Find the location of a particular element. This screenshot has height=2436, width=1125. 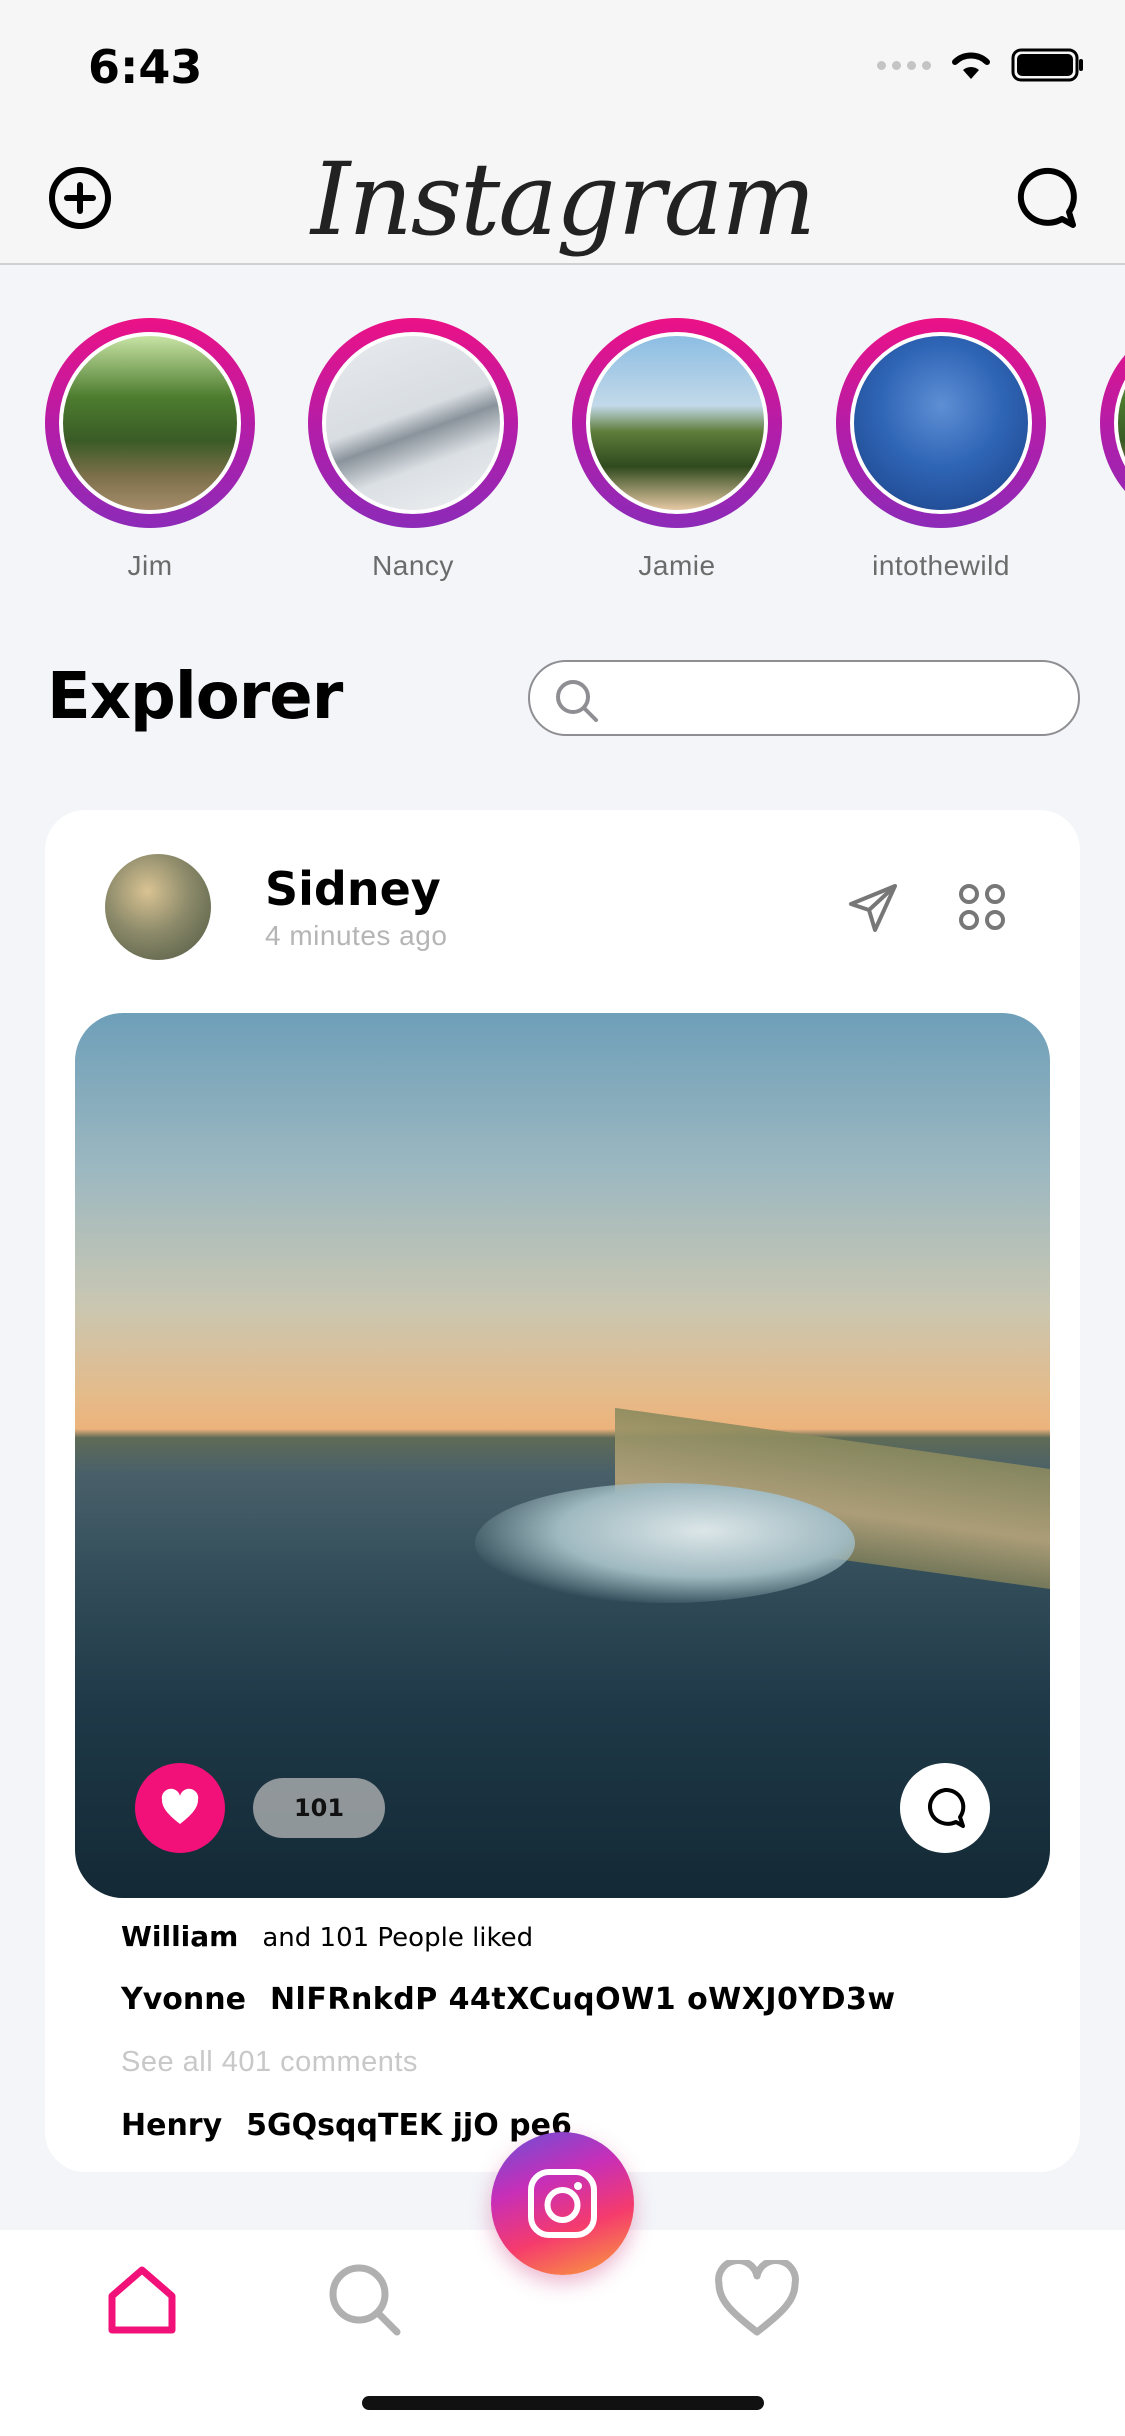

like-button is located at coordinates (180, 1808).